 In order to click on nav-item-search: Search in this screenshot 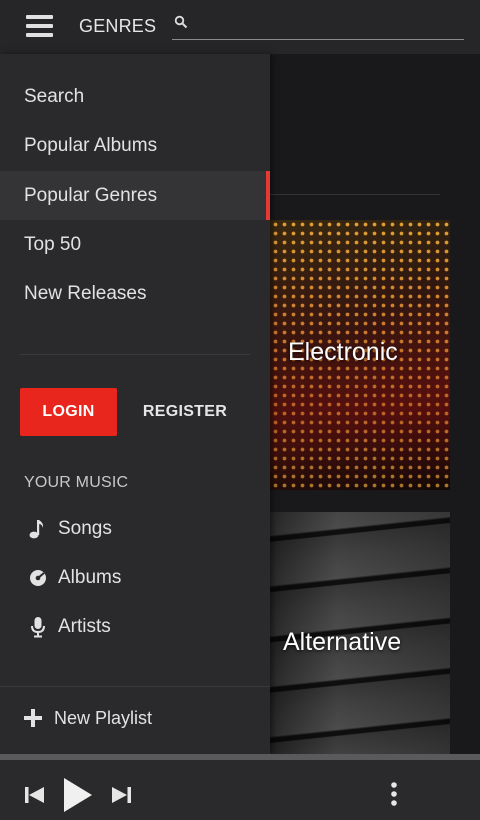, I will do `click(135, 96)`.